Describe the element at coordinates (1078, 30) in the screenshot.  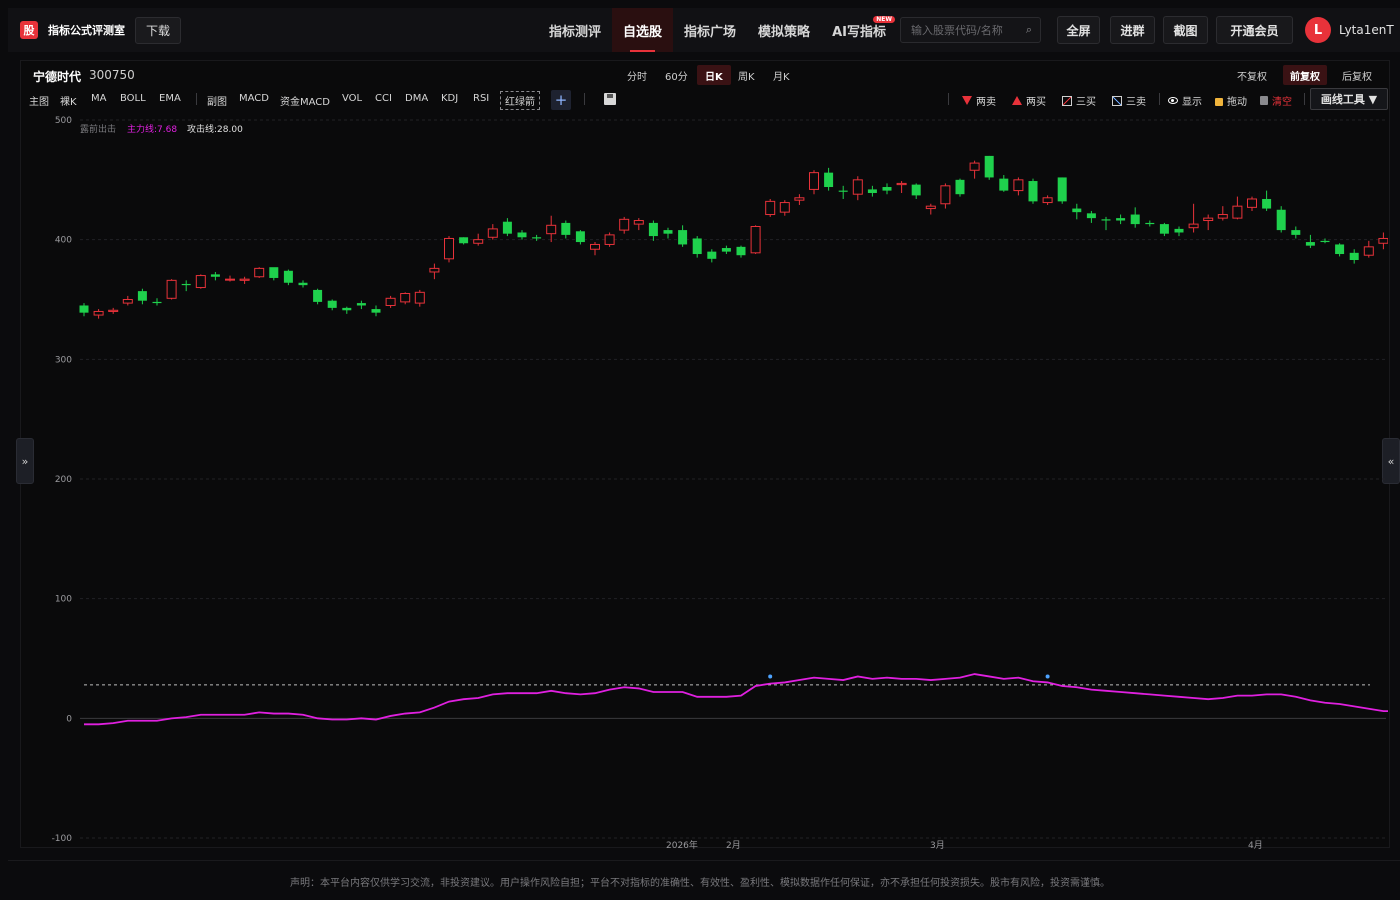
I see `fullscreen-button: 全屏` at that location.